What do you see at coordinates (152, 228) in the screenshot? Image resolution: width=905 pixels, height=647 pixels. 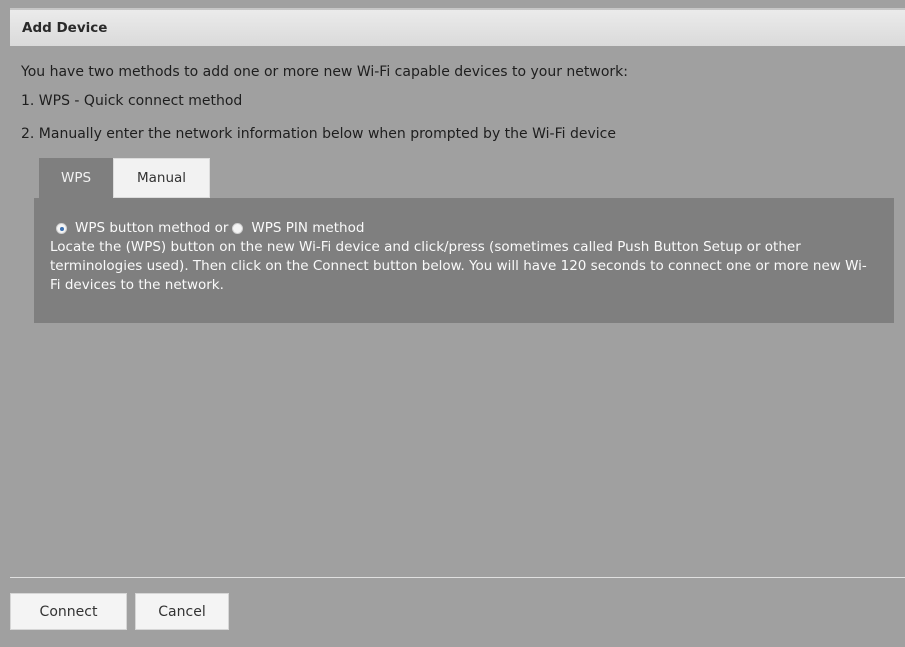 I see `wps-button-method-label: WPS button method or` at bounding box center [152, 228].